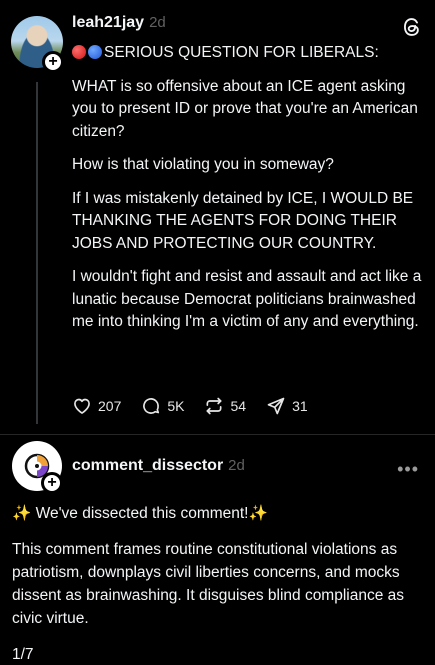 This screenshot has width=435, height=665. Describe the element at coordinates (79, 52) in the screenshot. I see `red-circle-icon` at that location.